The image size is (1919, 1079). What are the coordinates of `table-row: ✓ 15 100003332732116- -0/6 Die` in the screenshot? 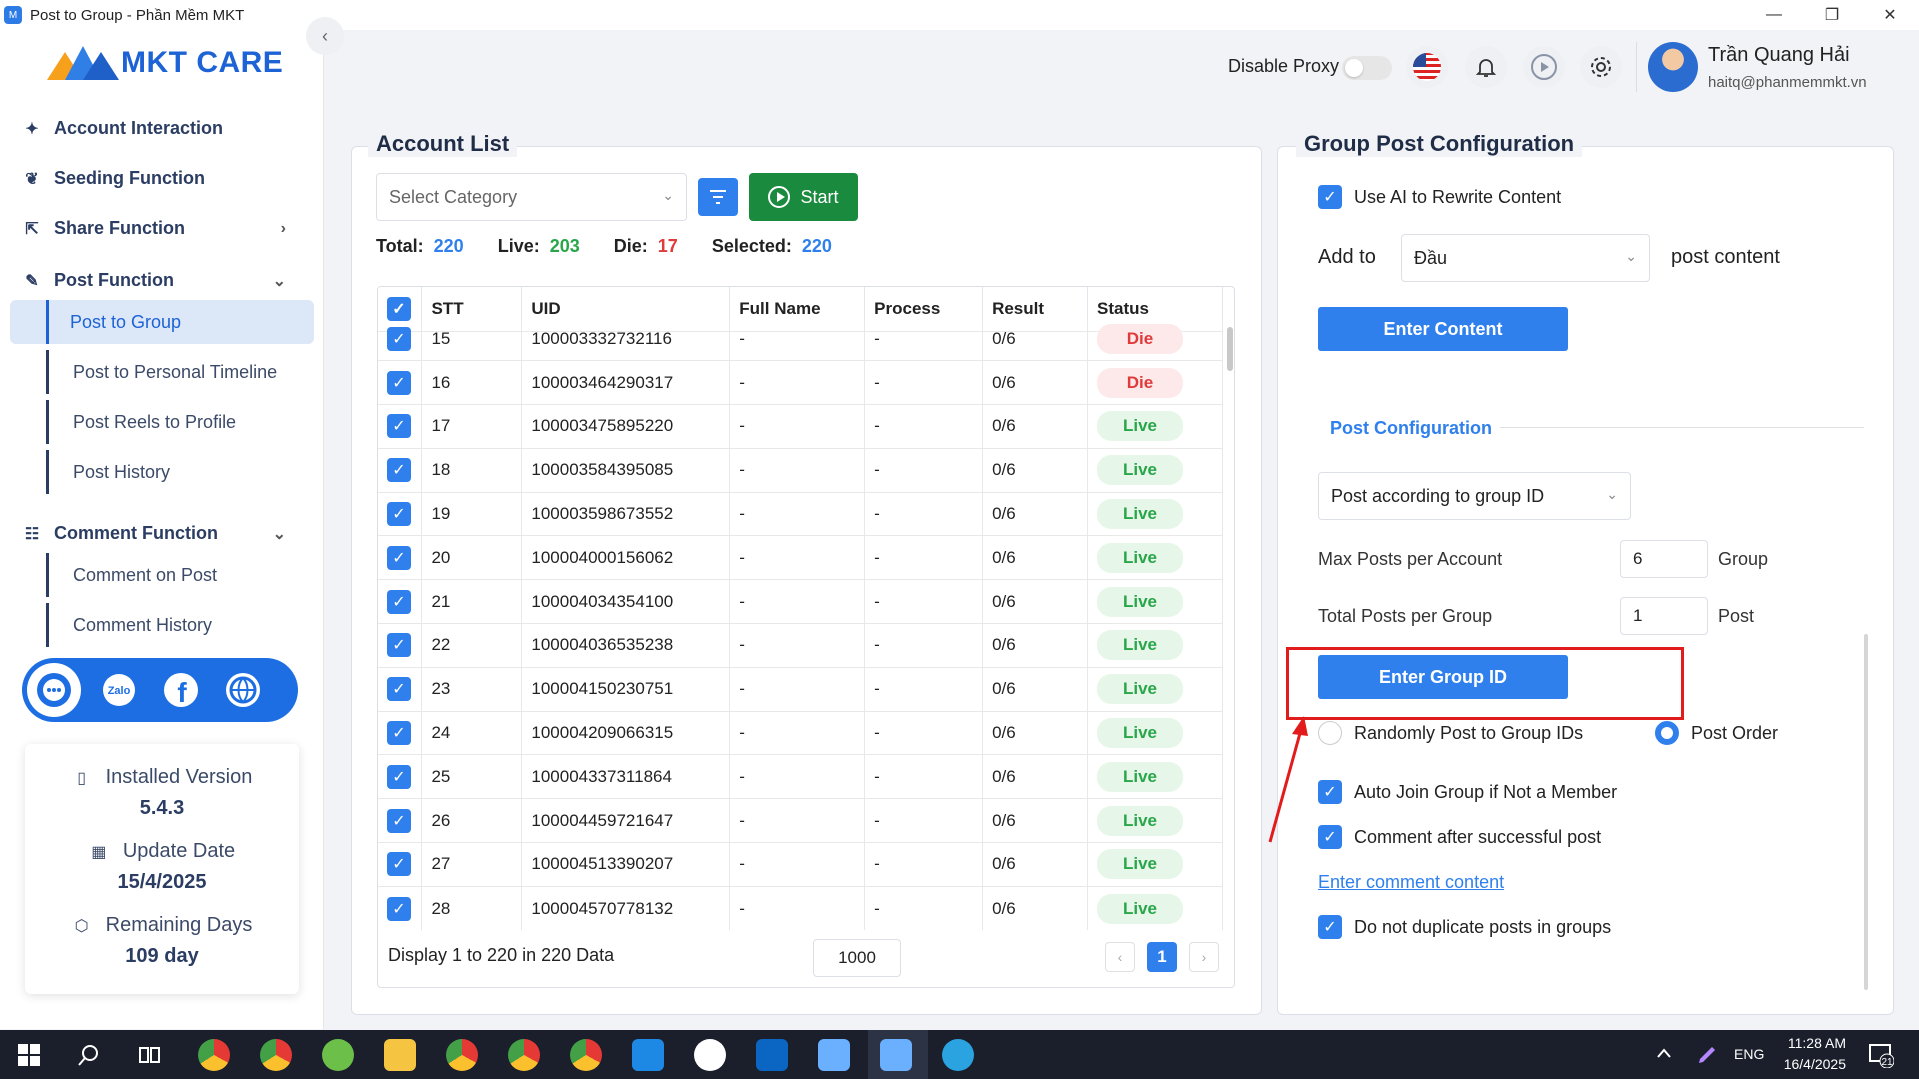 It's located at (800, 338).